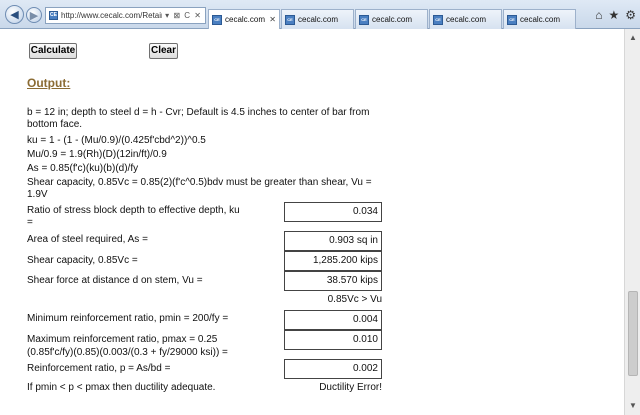 The height and width of the screenshot is (415, 640). I want to click on browser-tab-2: CE cecalc.com, so click(317, 19).